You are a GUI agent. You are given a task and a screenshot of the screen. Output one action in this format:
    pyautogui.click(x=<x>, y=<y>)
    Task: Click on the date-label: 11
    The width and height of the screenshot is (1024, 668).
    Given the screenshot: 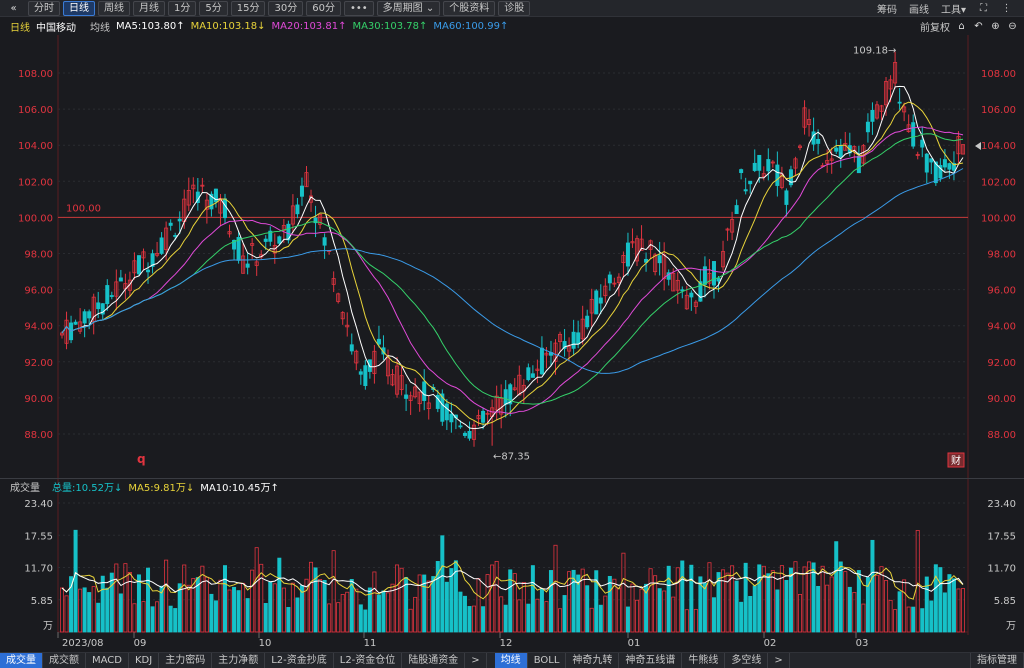 What is the action you would take?
    pyautogui.click(x=370, y=643)
    